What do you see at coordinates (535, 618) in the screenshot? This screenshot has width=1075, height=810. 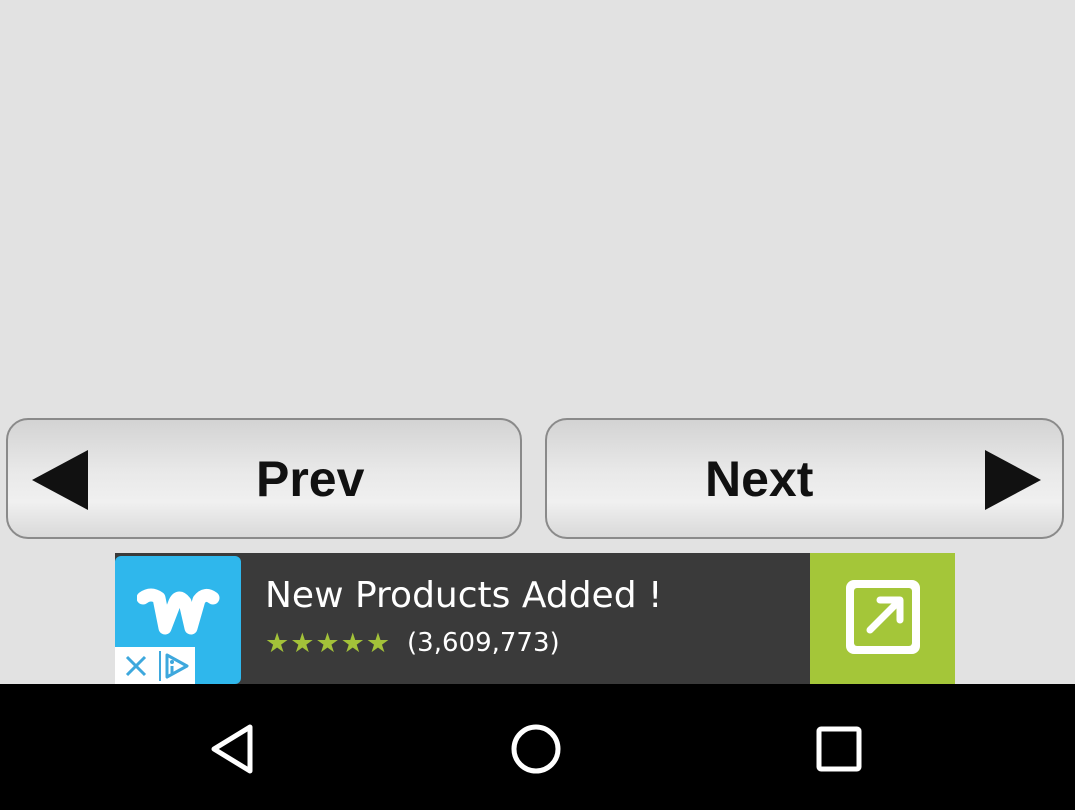 I see `ad-banner: New Products Added ! ★★★★★ (3,609,773)` at bounding box center [535, 618].